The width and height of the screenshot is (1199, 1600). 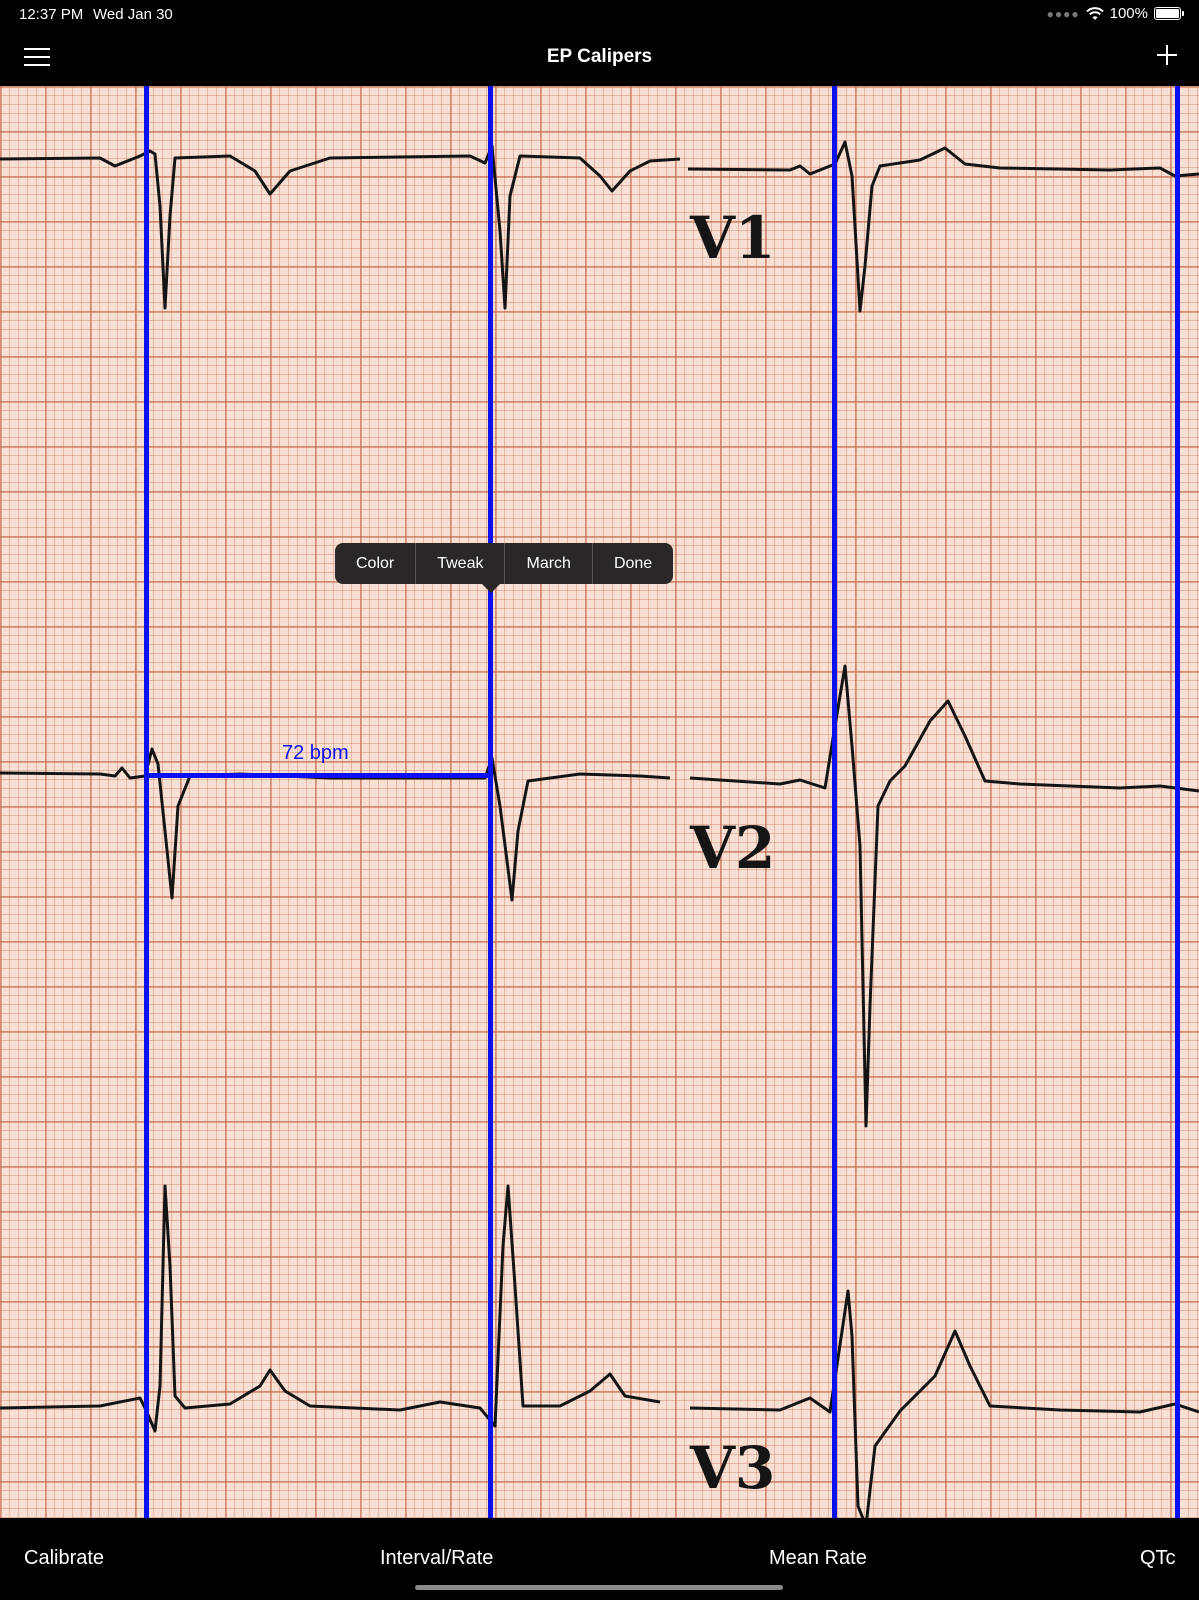 I want to click on caliper-2-left-bar, so click(x=834, y=802).